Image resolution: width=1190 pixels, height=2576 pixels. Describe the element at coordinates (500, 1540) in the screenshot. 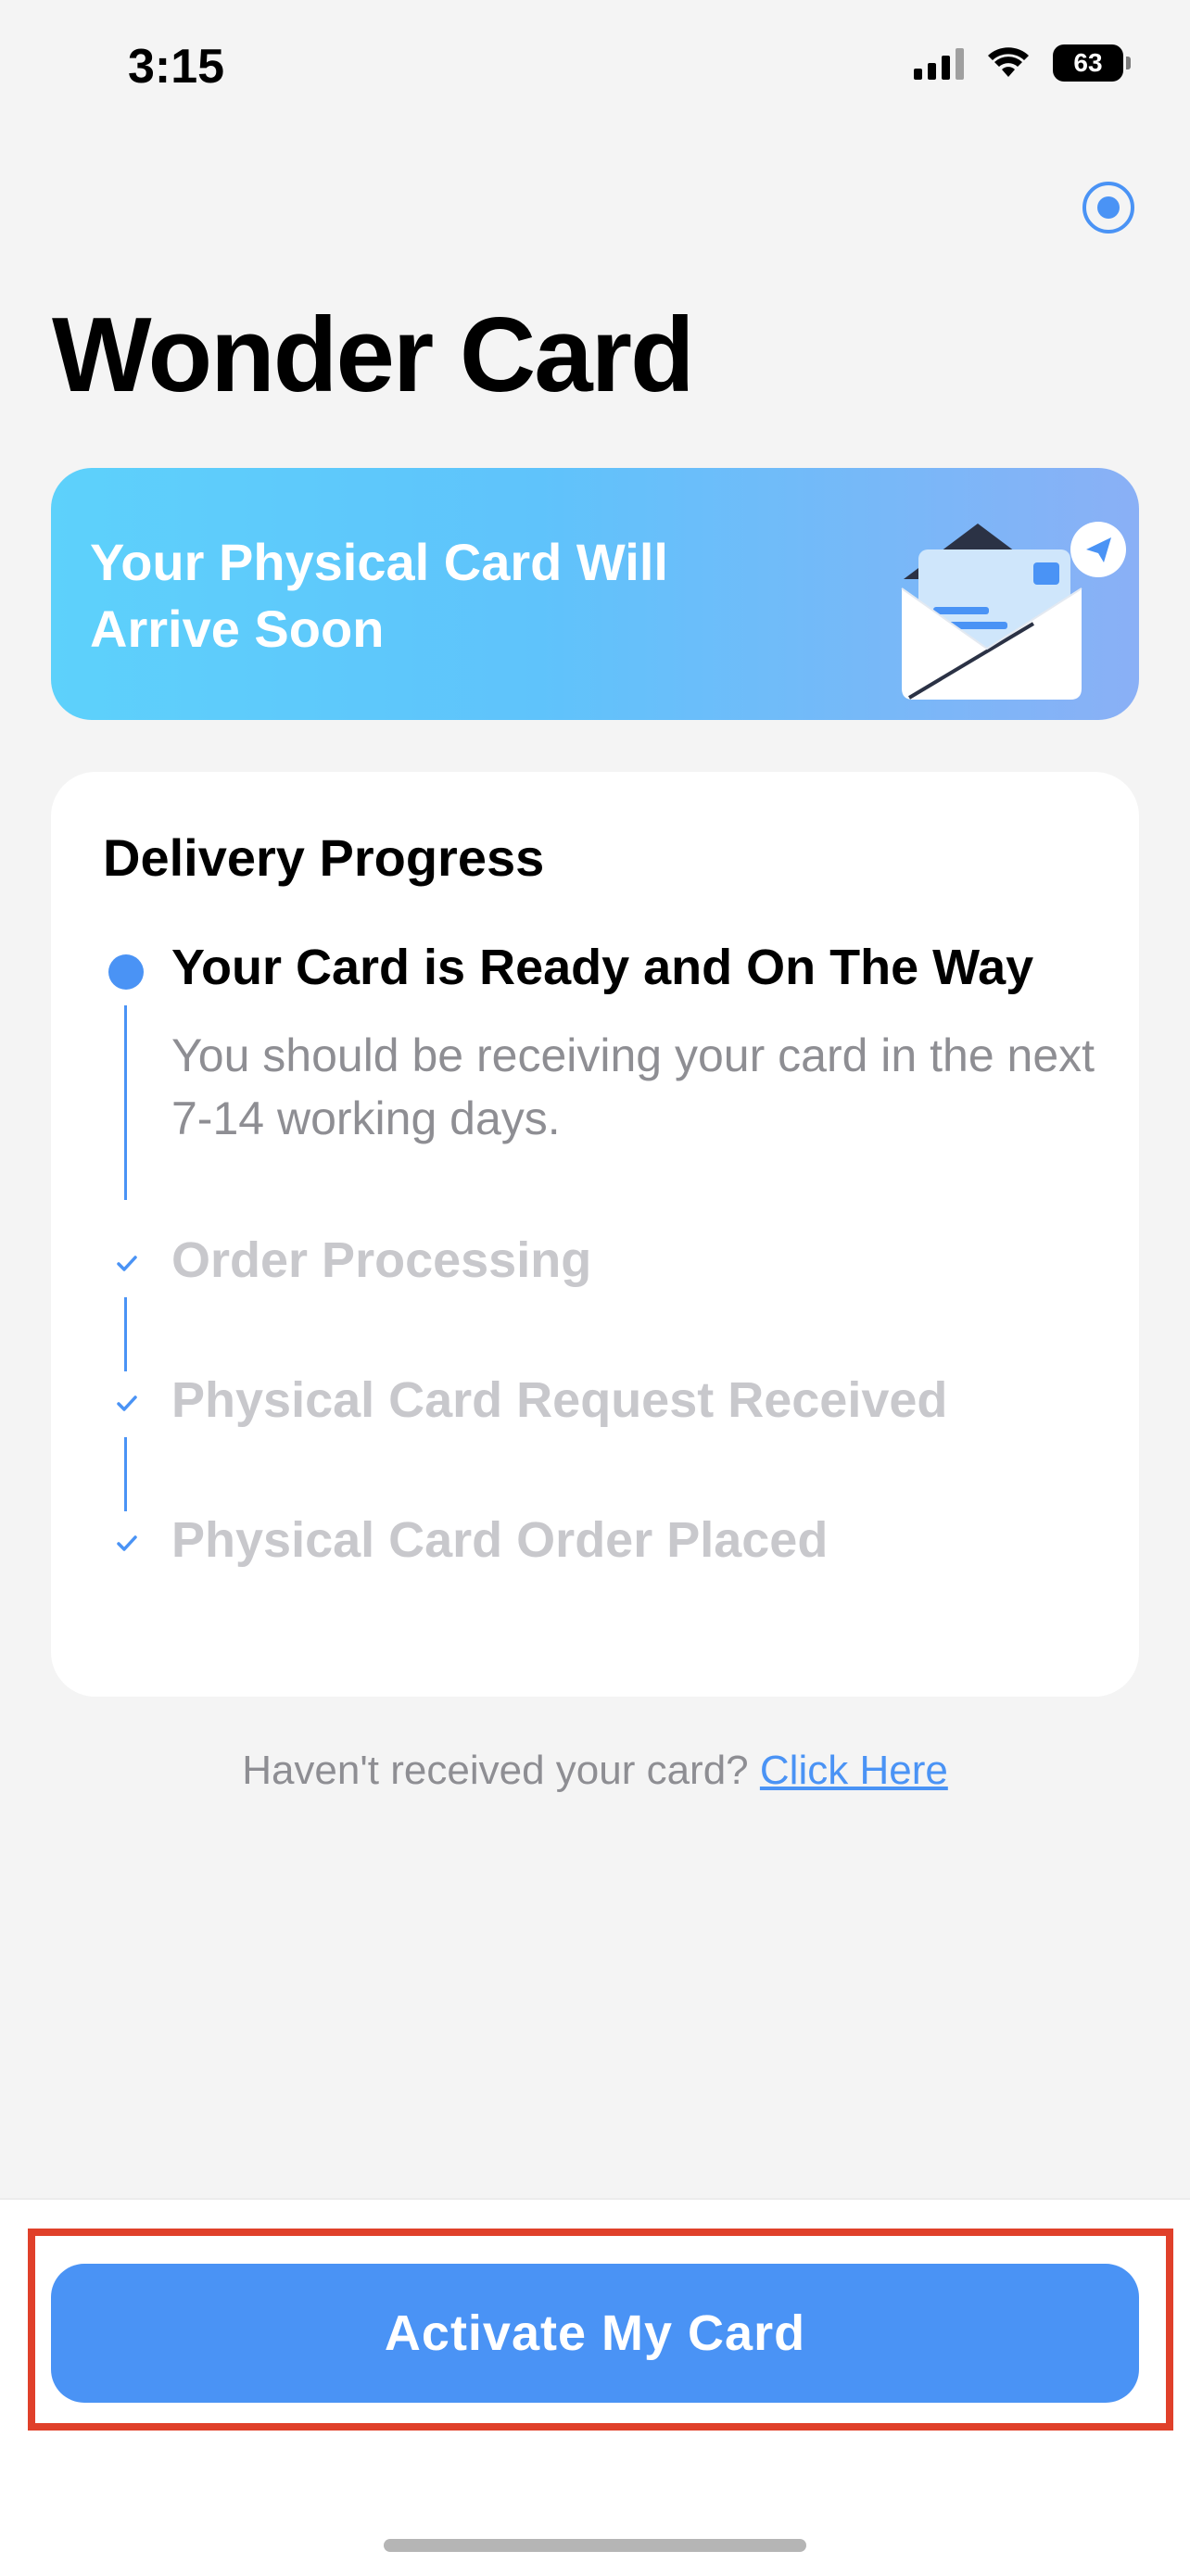

I see `completed-step: Physical Card Order Placed` at that location.